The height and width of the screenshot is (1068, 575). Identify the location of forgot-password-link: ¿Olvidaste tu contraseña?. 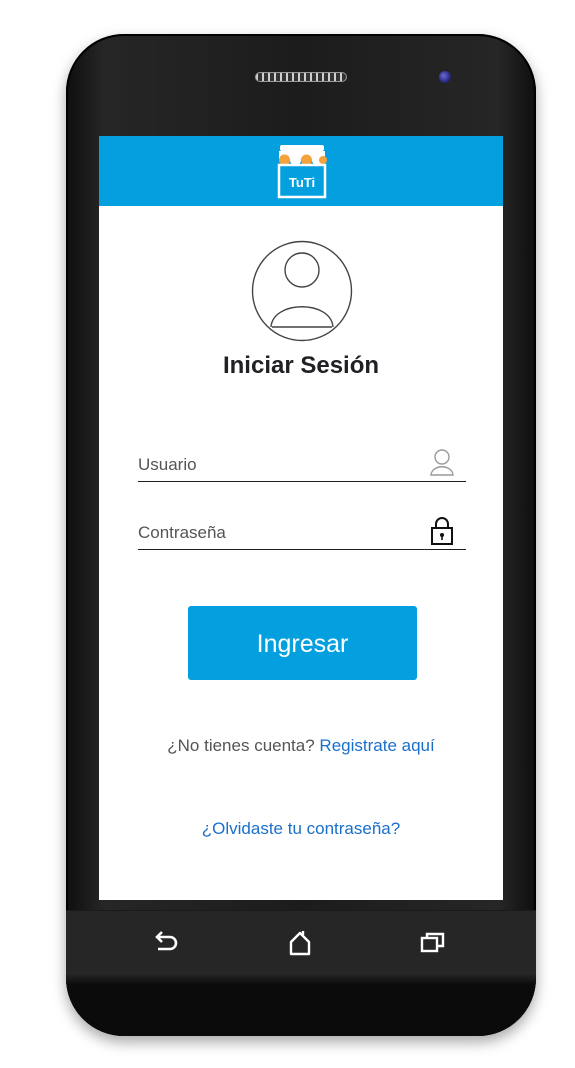
(301, 828).